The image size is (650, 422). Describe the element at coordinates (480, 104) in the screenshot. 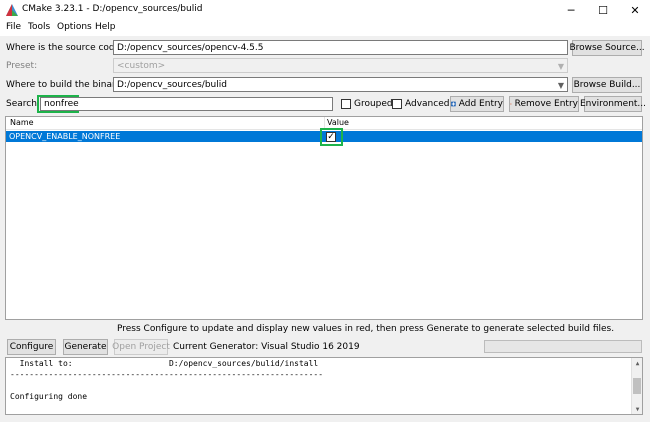

I see `add-entry-label: Add Entry` at that location.